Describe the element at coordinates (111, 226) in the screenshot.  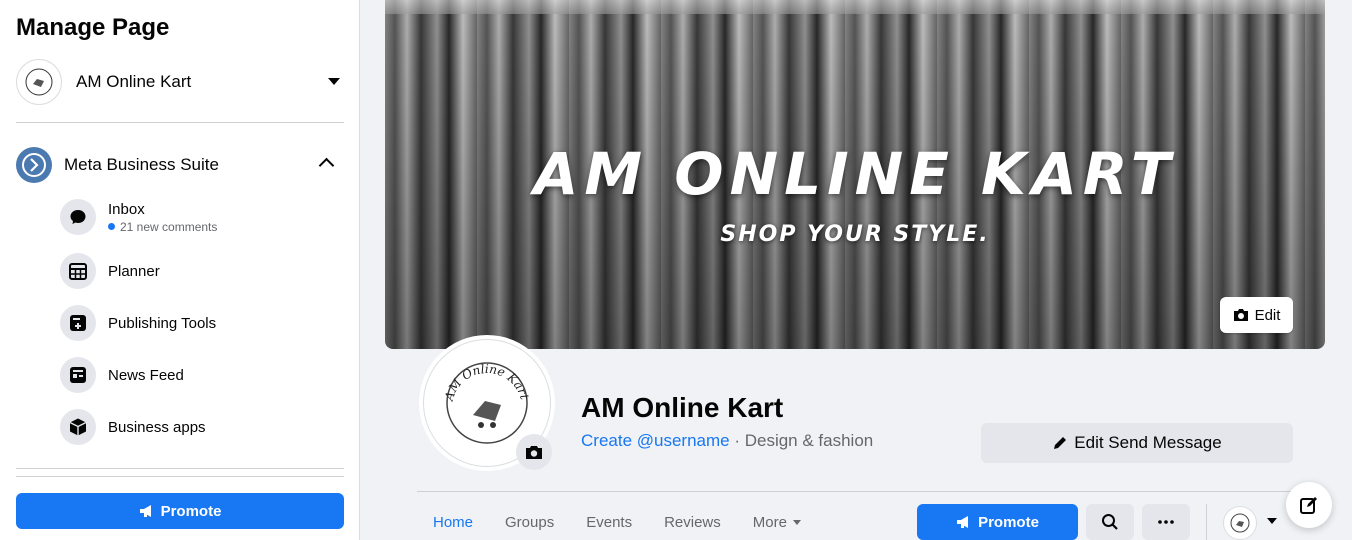
I see `unread-dot` at that location.